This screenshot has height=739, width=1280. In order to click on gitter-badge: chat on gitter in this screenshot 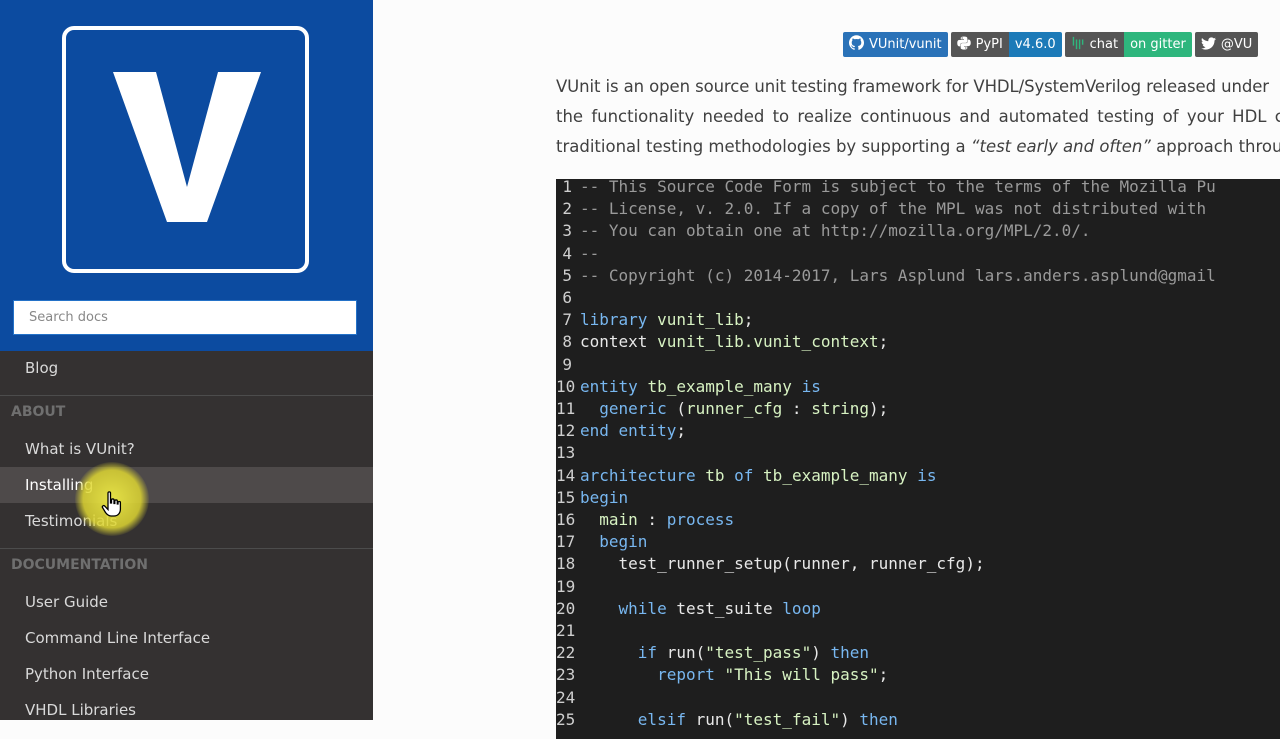, I will do `click(1128, 44)`.